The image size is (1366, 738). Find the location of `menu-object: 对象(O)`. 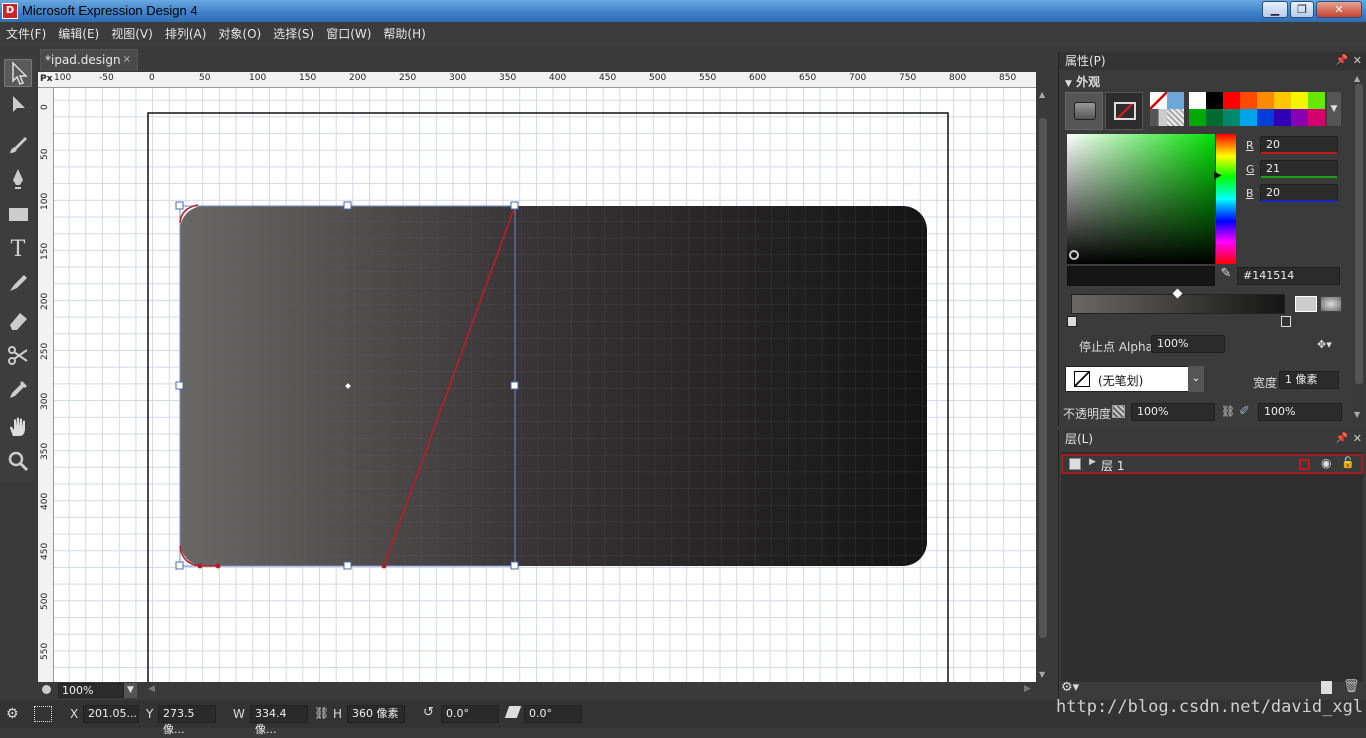

menu-object: 对象(O) is located at coordinates (239, 34).